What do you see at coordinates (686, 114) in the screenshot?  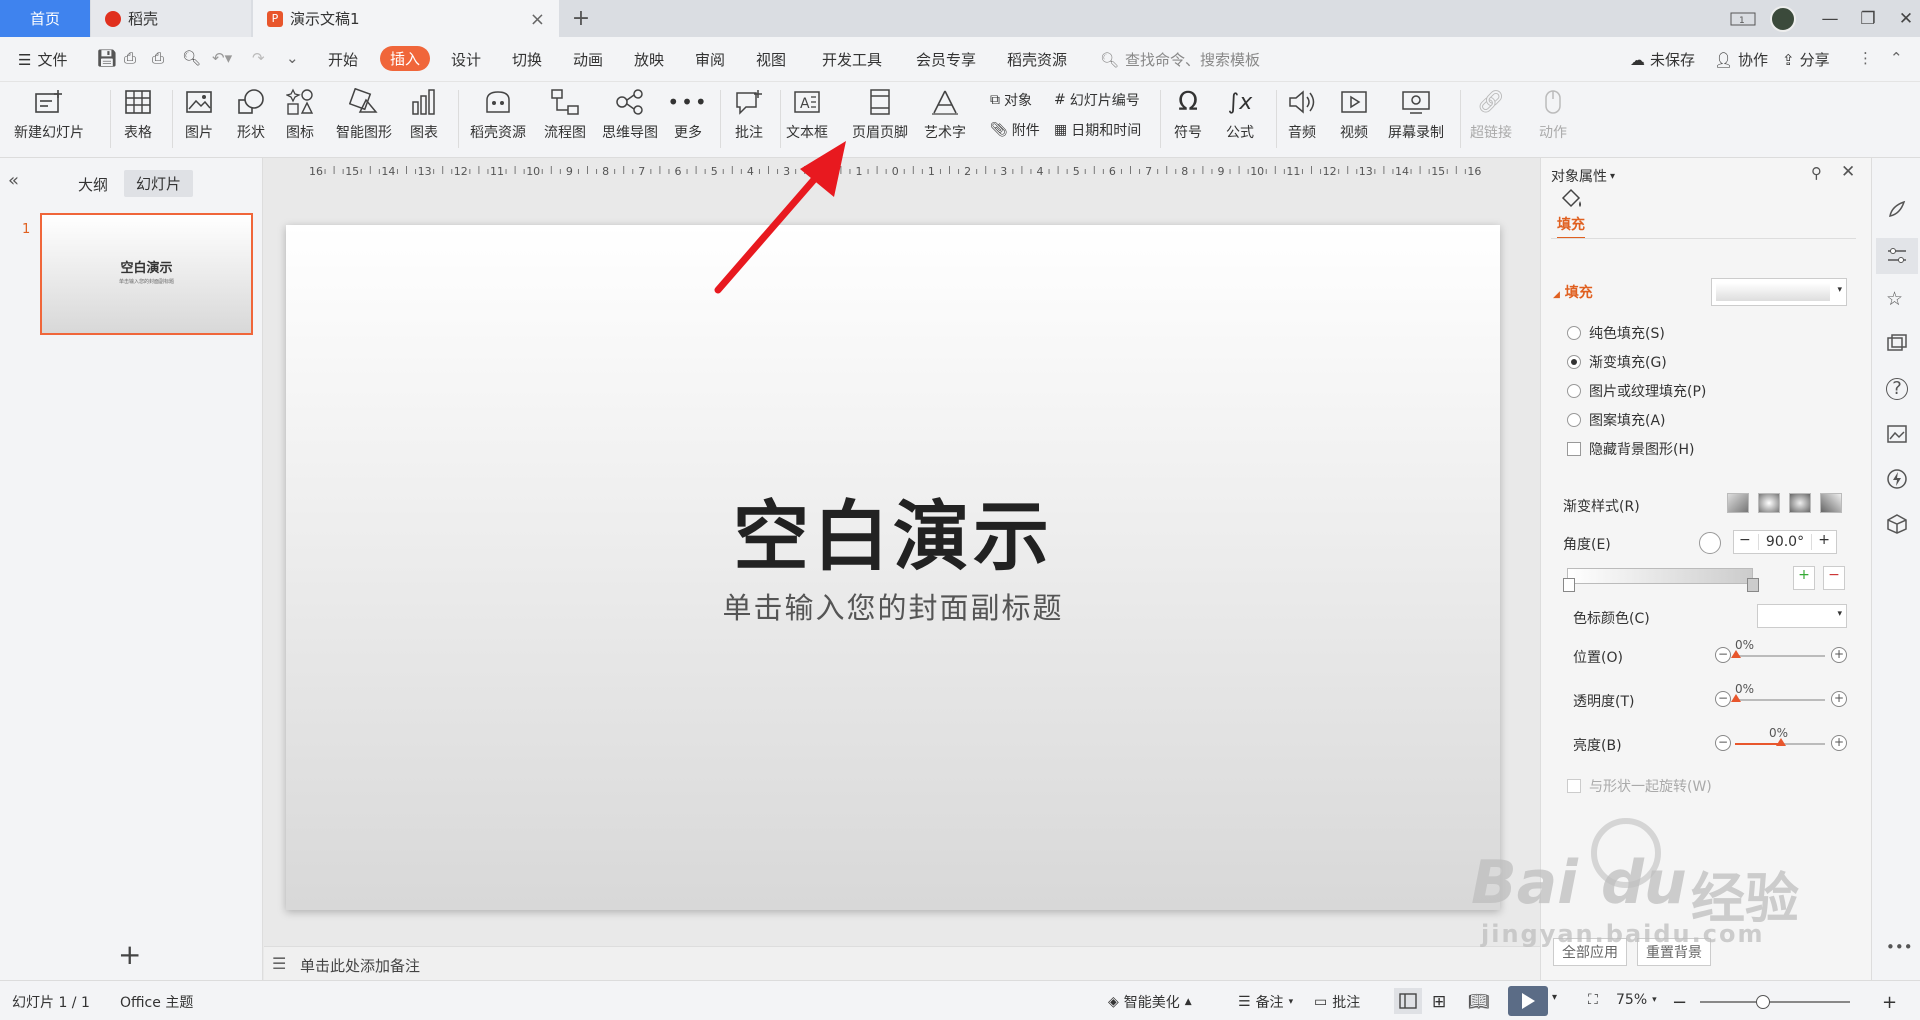 I see `more-button: ••• 更多` at bounding box center [686, 114].